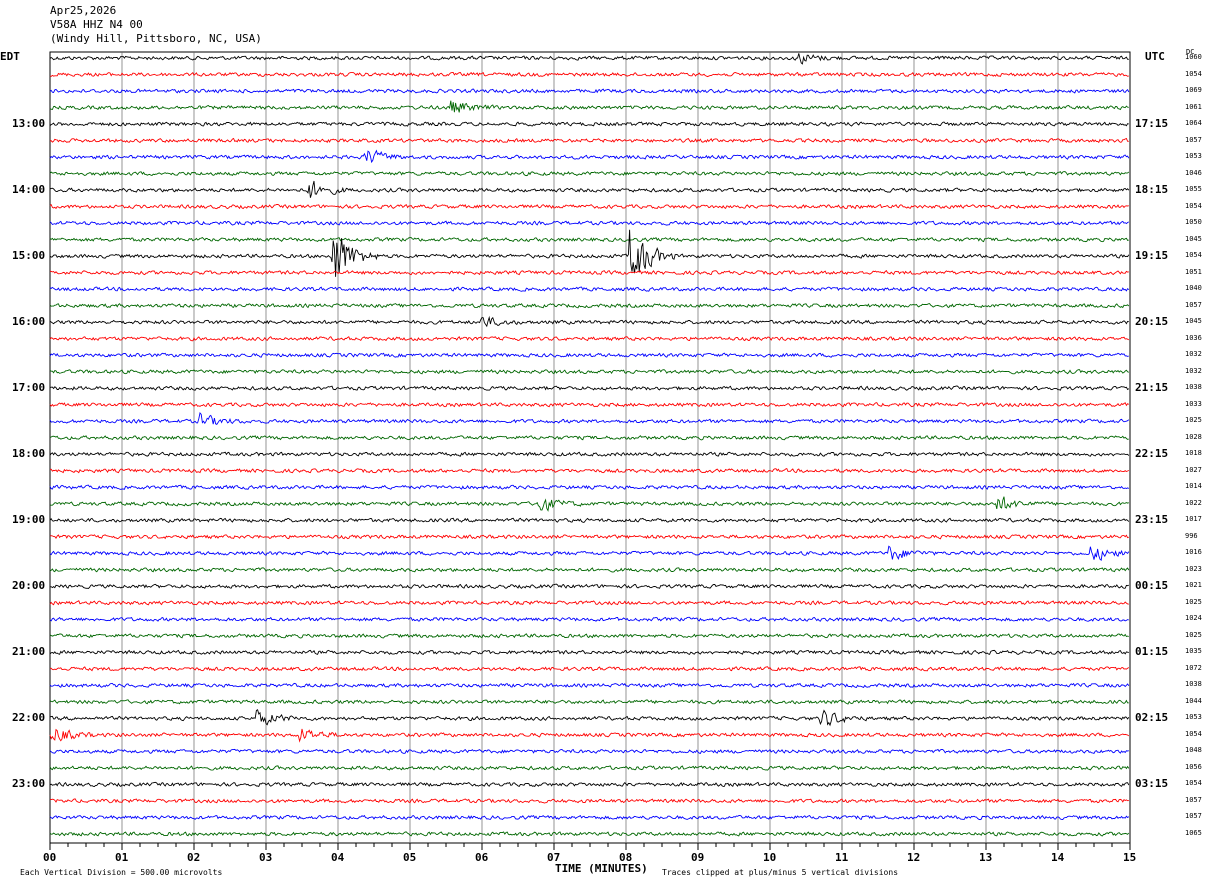 This screenshot has height=886, width=1210. What do you see at coordinates (1193, 552) in the screenshot?
I see `dc-offset-label: 1016` at bounding box center [1193, 552].